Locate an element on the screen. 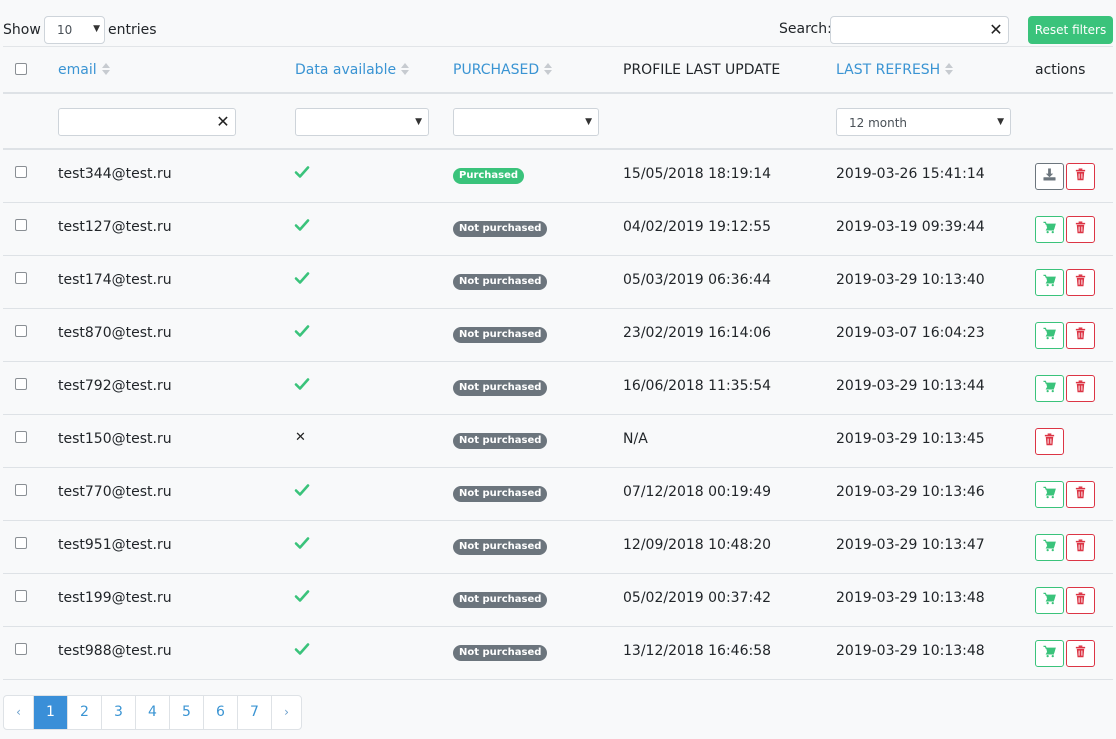 This screenshot has width=1116, height=739. column-header-actions-label: actions is located at coordinates (1060, 70).